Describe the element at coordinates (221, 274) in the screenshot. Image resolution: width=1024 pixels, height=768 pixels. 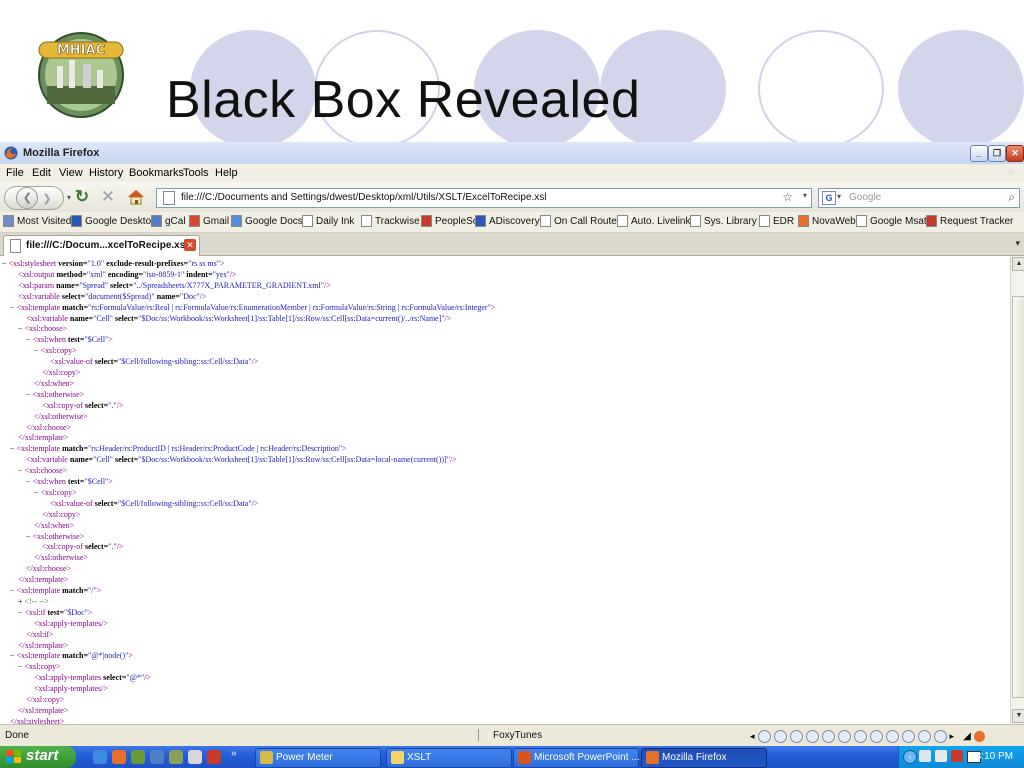
I see `xml-value: "yes"` at that location.